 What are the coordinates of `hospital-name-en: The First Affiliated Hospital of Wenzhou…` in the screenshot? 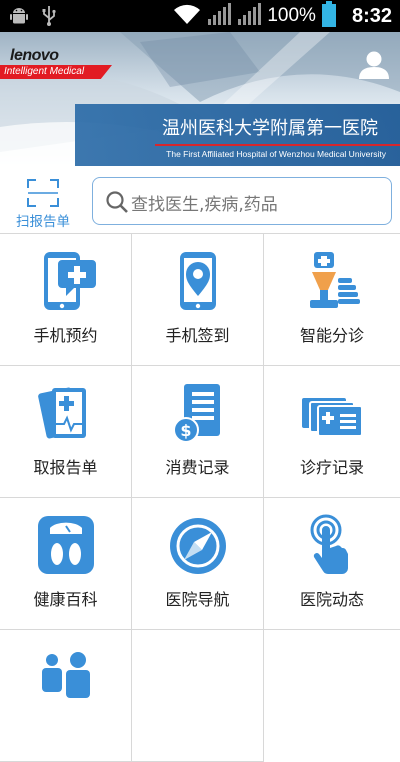 It's located at (276, 154).